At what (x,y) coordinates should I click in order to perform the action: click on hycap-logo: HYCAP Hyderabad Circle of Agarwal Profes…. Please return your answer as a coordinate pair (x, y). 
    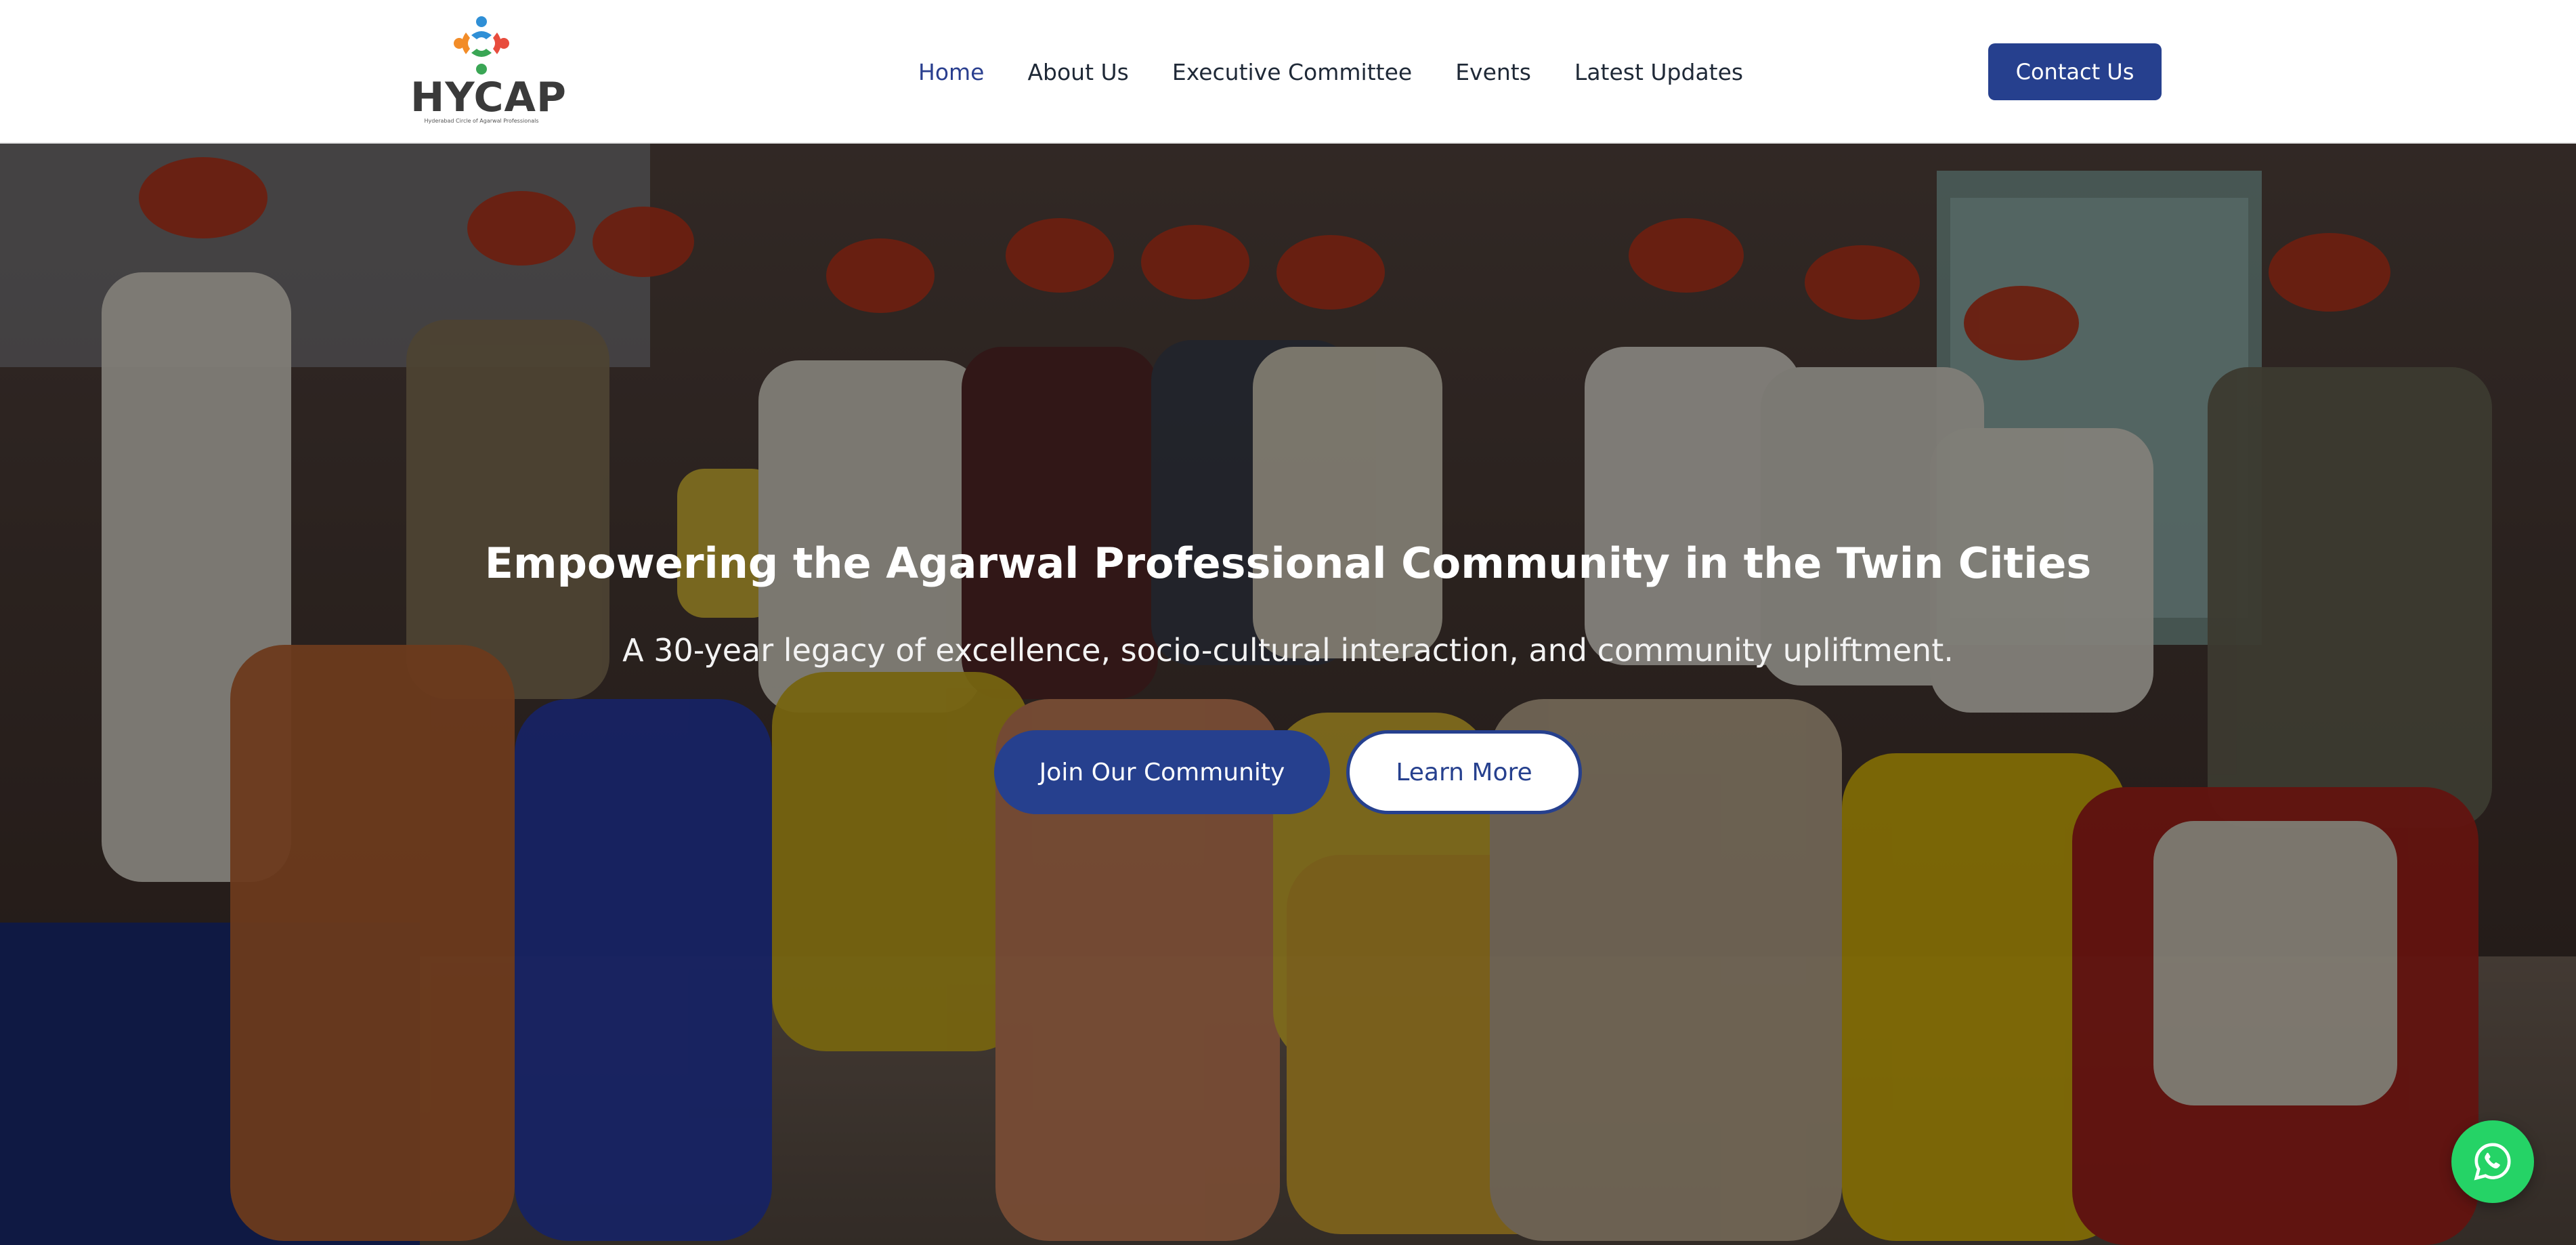
    Looking at the image, I should click on (488, 71).